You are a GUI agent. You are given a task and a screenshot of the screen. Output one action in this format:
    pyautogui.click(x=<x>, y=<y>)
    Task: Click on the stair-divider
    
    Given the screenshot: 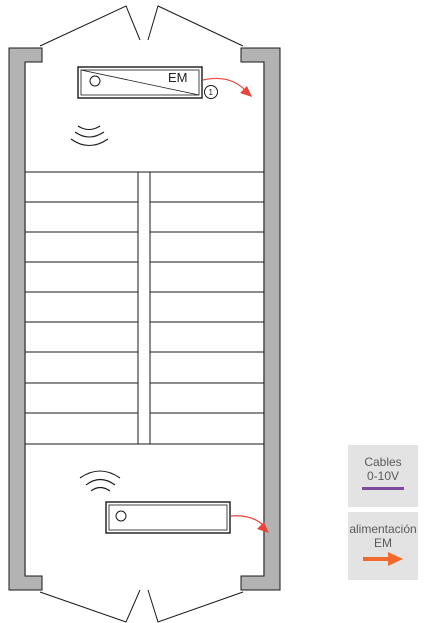 What is the action you would take?
    pyautogui.click(x=144, y=308)
    